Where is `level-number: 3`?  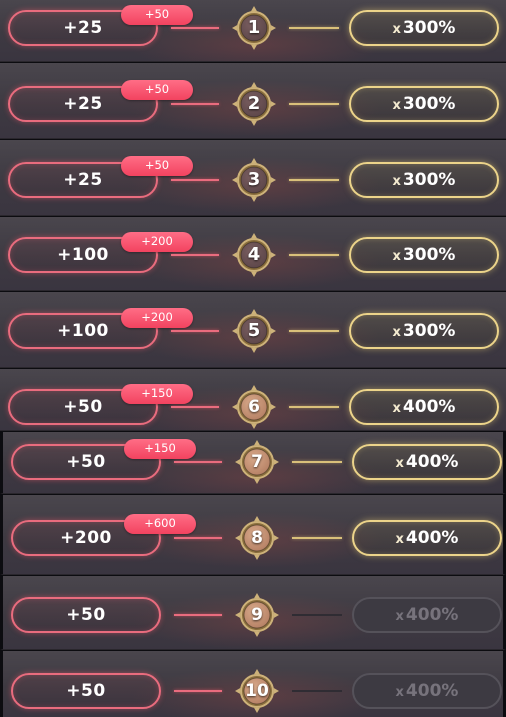
level-number: 3 is located at coordinates (254, 179).